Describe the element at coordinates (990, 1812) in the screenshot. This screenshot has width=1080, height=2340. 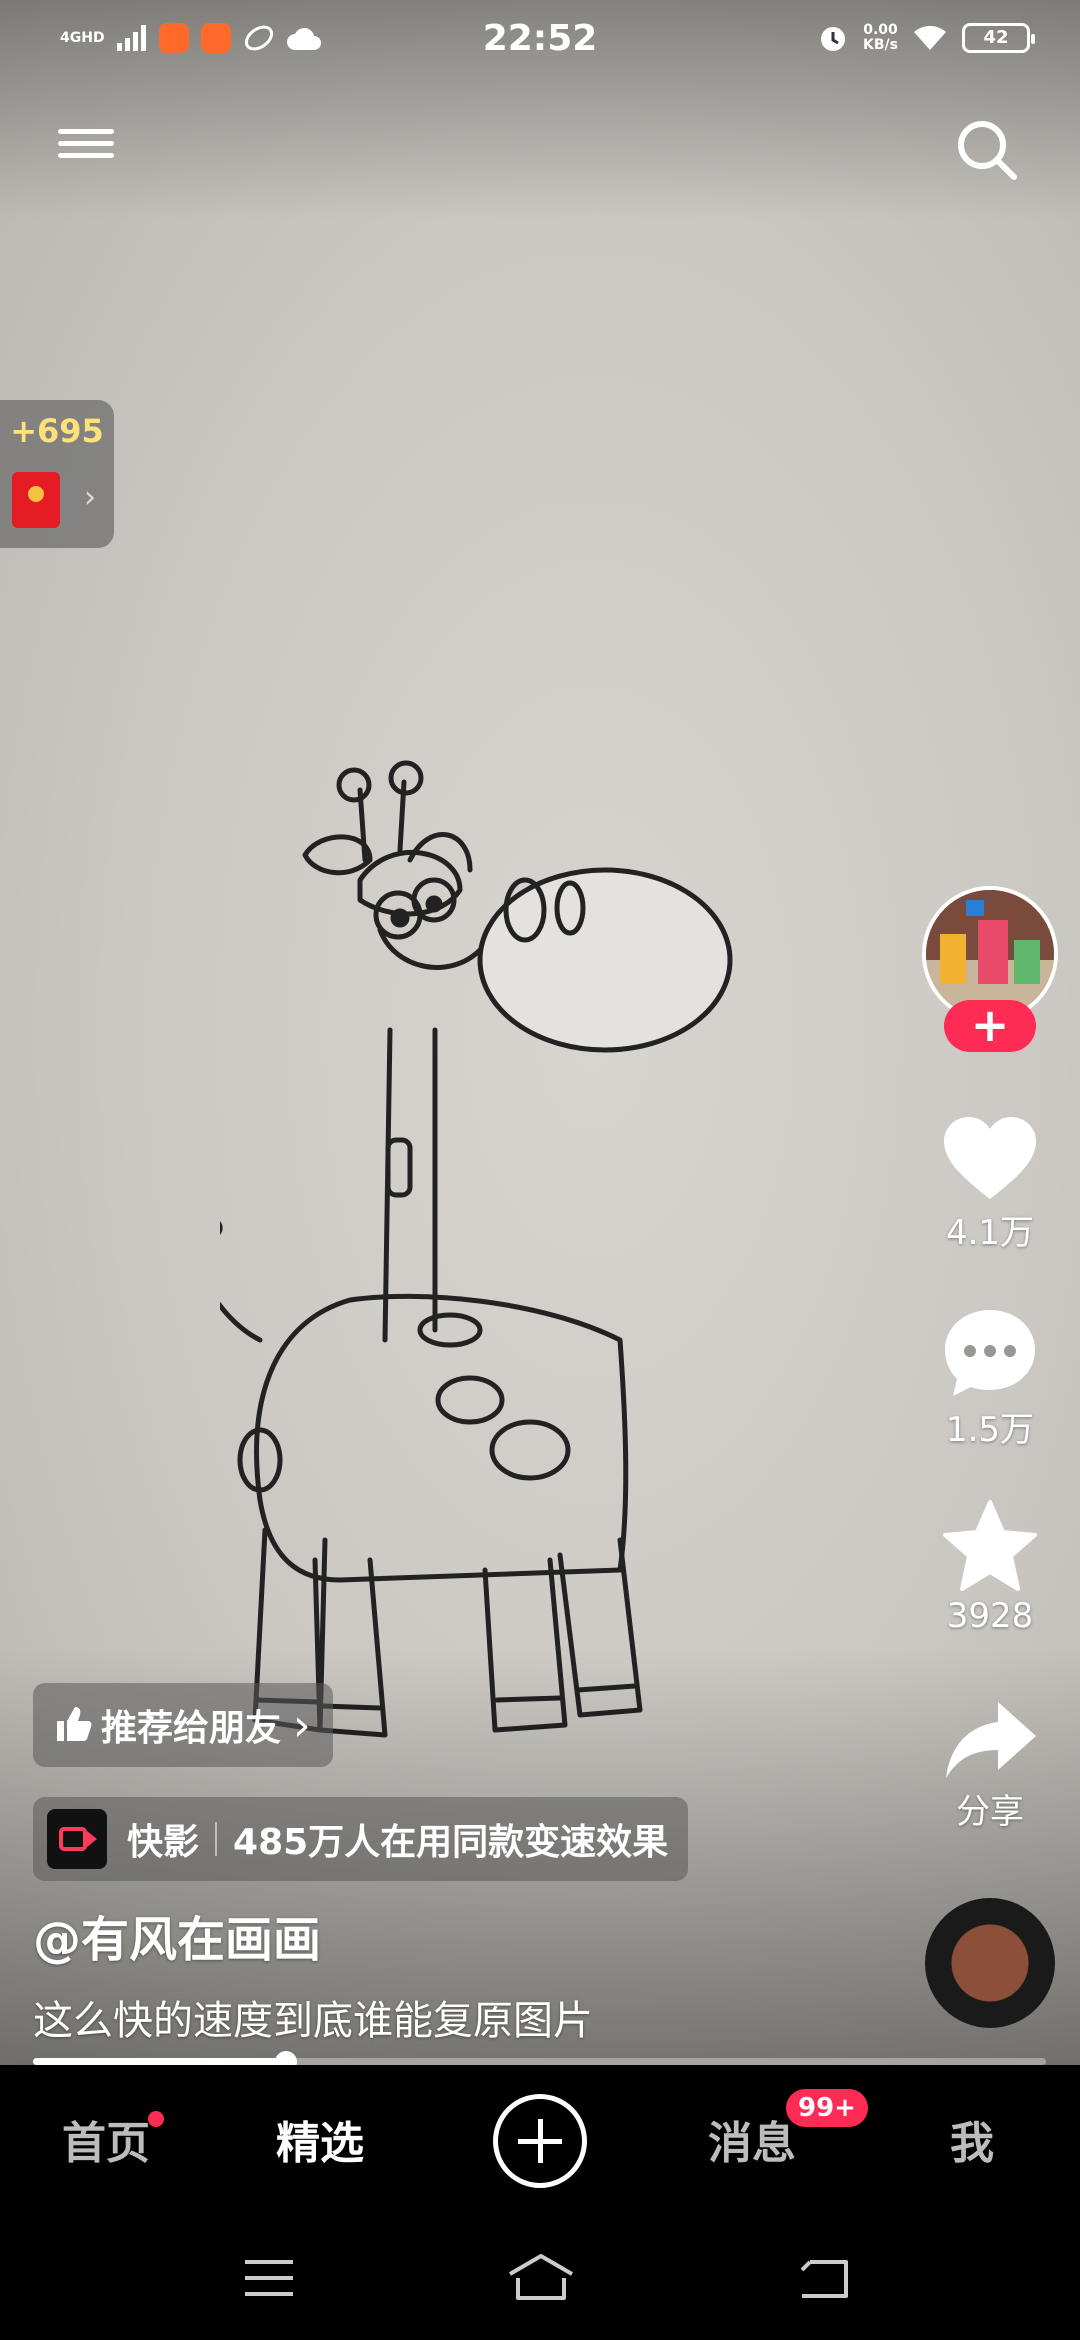
I see `share-label: 分享` at that location.